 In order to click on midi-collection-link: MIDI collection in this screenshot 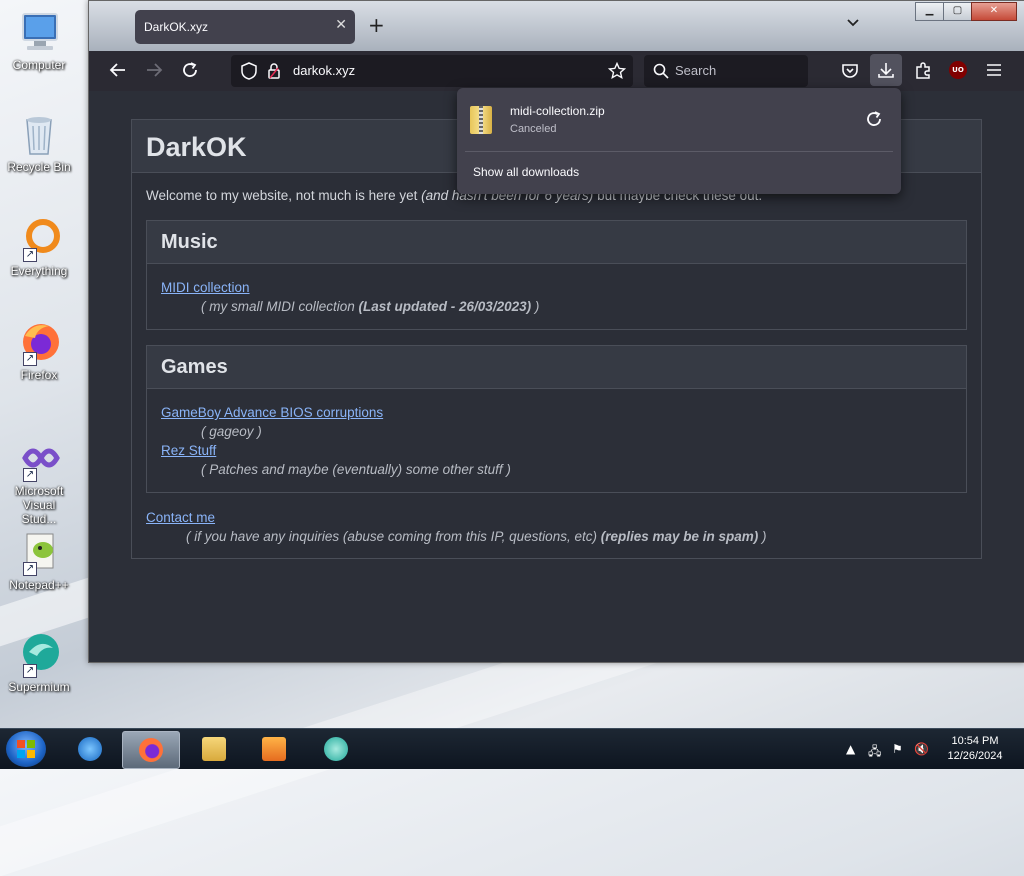, I will do `click(205, 287)`.